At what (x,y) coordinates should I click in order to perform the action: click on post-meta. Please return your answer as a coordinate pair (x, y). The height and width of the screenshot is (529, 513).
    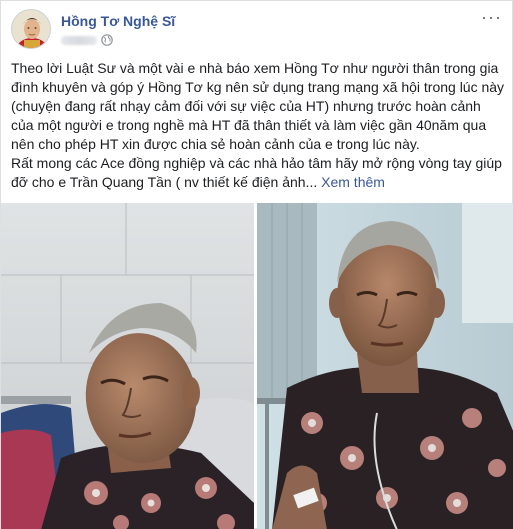
    Looking at the image, I should click on (87, 40).